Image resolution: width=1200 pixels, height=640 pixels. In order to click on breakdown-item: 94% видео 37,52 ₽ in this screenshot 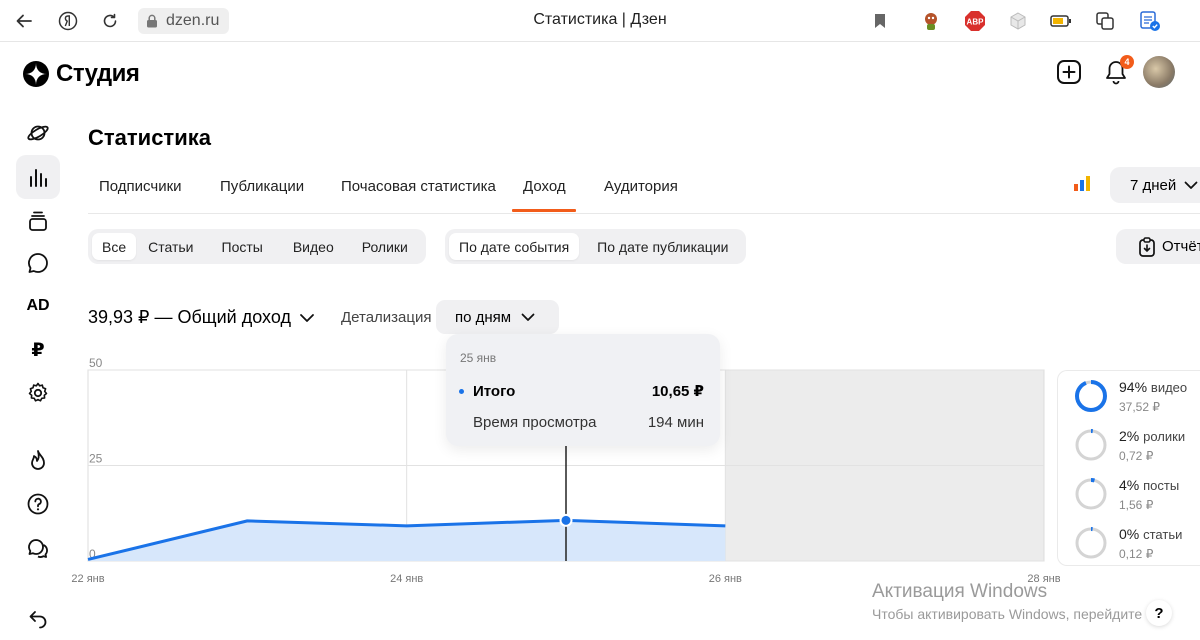, I will do `click(1129, 400)`.